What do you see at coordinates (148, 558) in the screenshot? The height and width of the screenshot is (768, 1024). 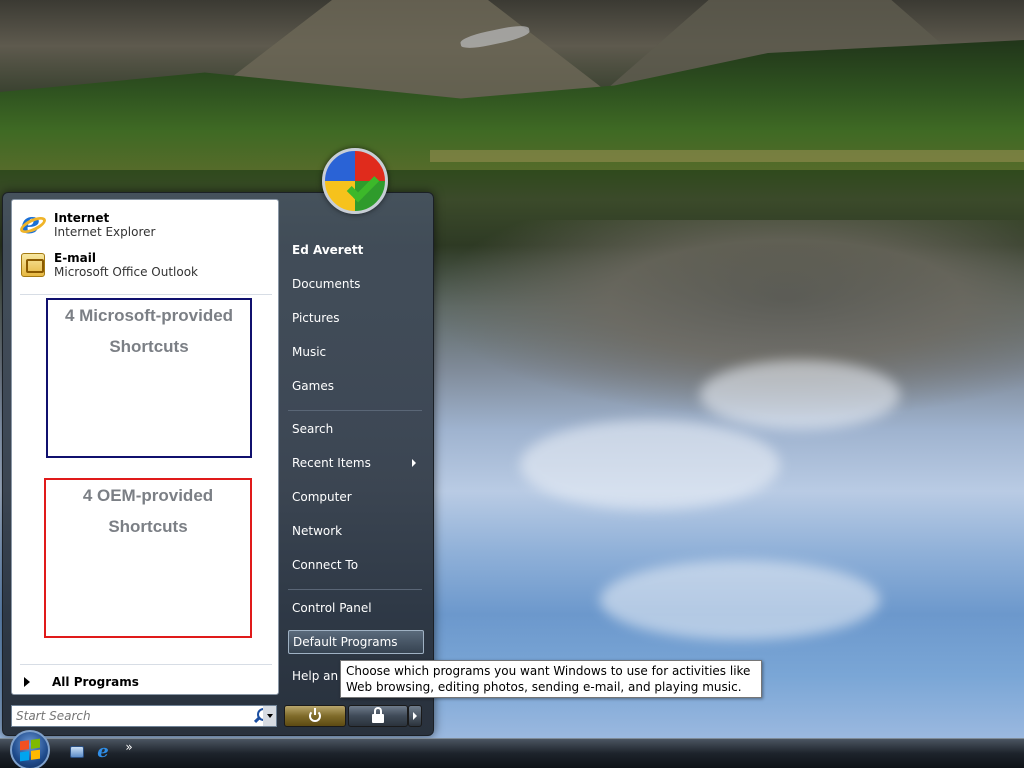 I see `oem-shortcuts-annotation: 4 OEM-provided Shortcuts` at bounding box center [148, 558].